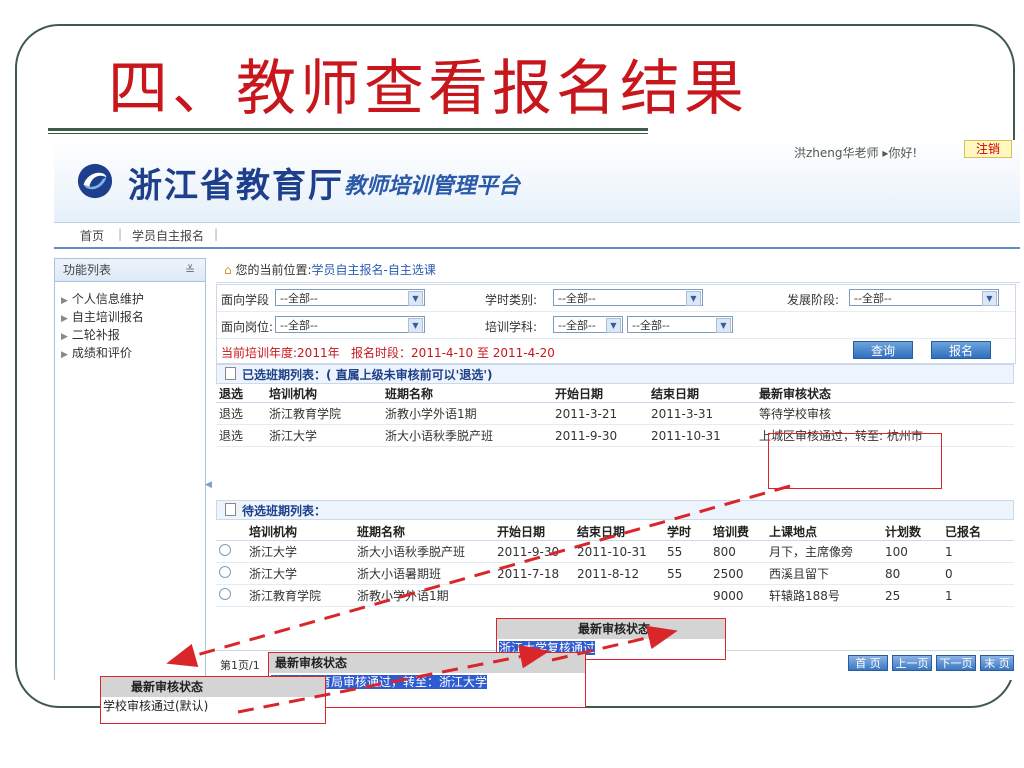 The image size is (1024, 768). I want to click on arrow-school-to-city, so click(393, 679).